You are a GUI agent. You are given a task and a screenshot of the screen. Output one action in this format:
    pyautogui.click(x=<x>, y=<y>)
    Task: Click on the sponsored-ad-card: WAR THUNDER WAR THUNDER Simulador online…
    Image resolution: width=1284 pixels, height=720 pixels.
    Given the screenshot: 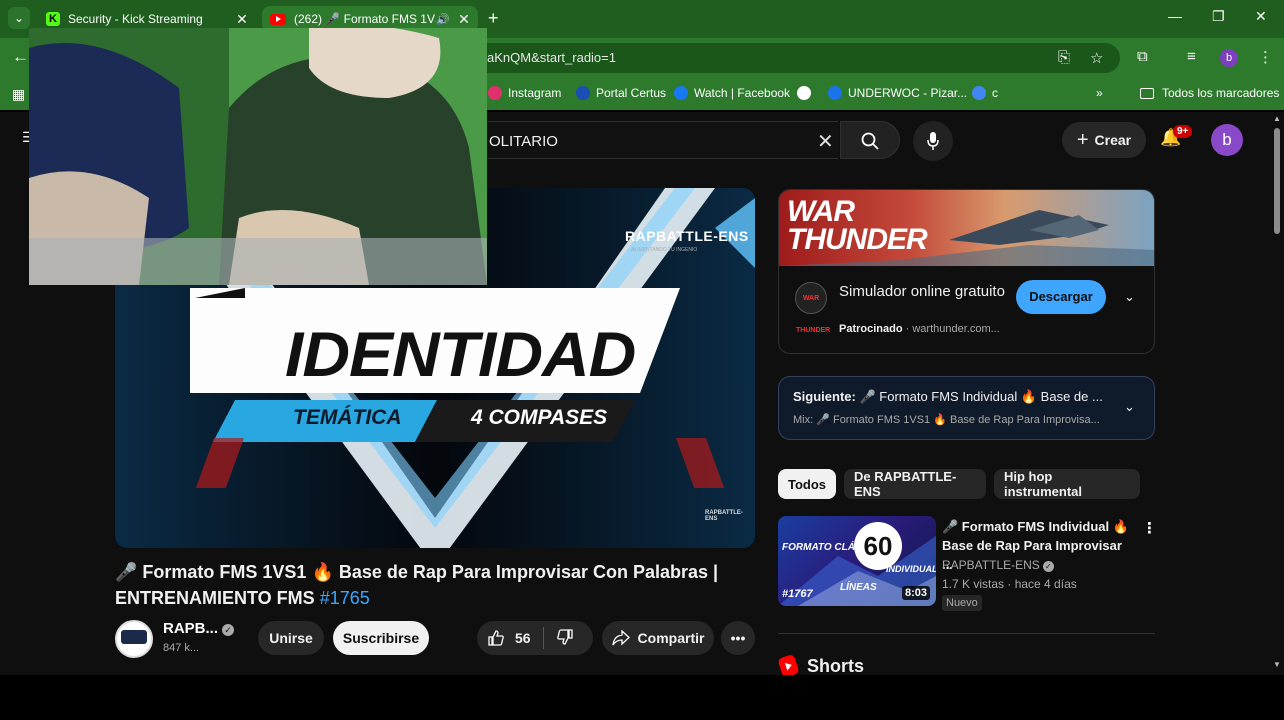 What is the action you would take?
    pyautogui.click(x=966, y=271)
    